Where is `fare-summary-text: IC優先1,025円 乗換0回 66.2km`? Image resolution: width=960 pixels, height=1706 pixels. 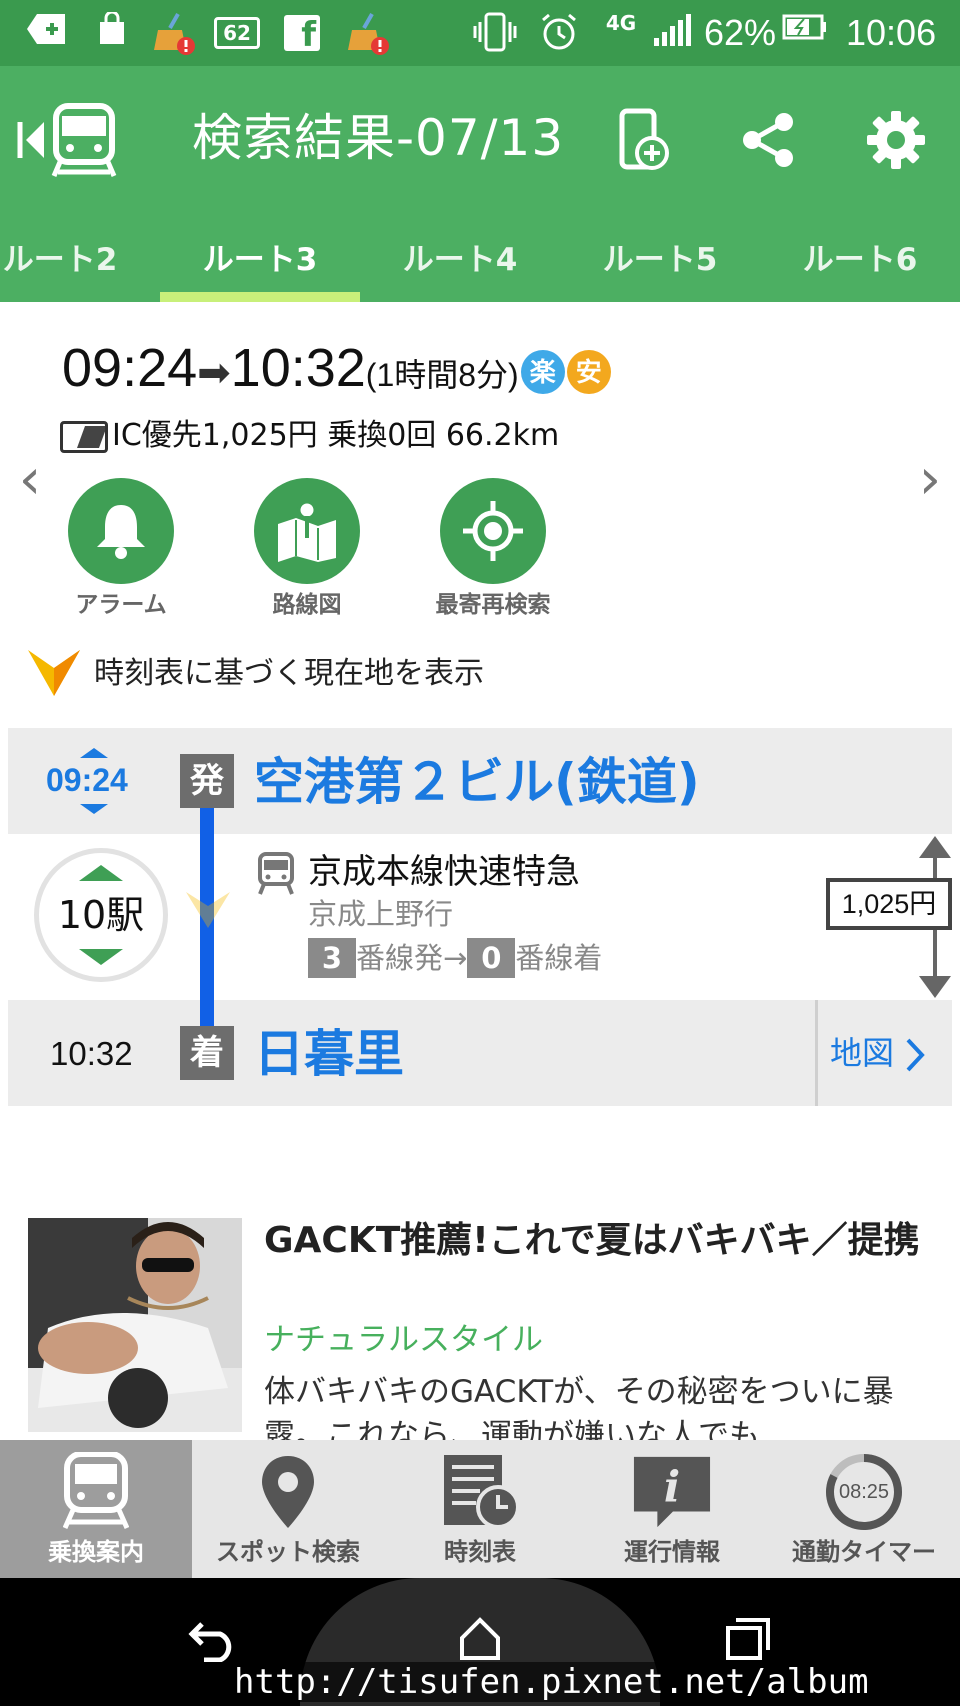 fare-summary-text: IC優先1,025円 乗換0回 66.2km is located at coordinates (336, 435).